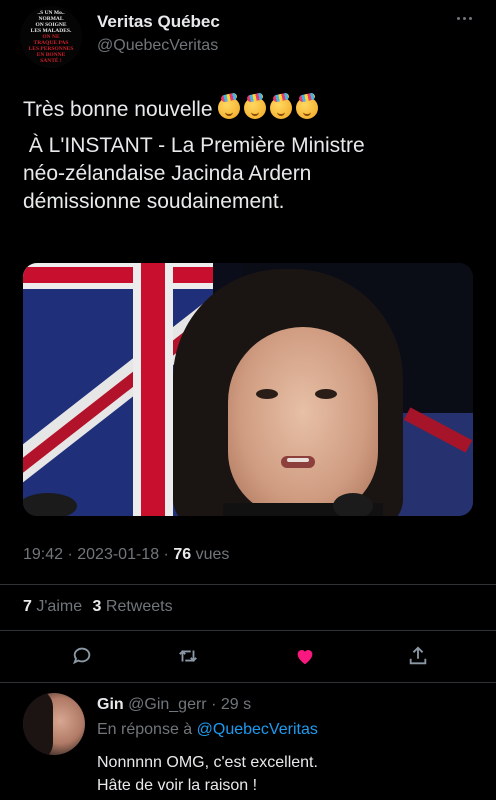 The height and width of the screenshot is (800, 496). I want to click on reply-handle: @Gin_gerr, so click(167, 704).